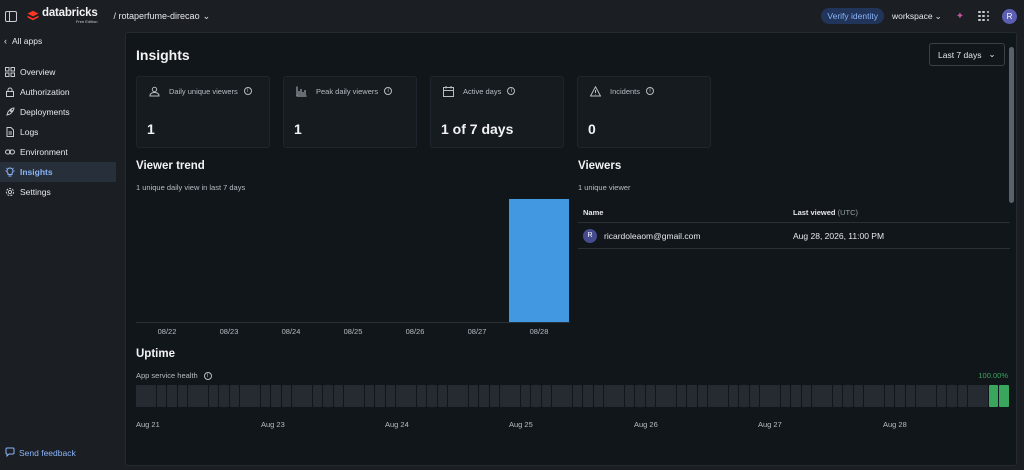 Image resolution: width=1024 pixels, height=470 pixels. Describe the element at coordinates (983, 16) in the screenshot. I see `apps-grid-icon` at that location.